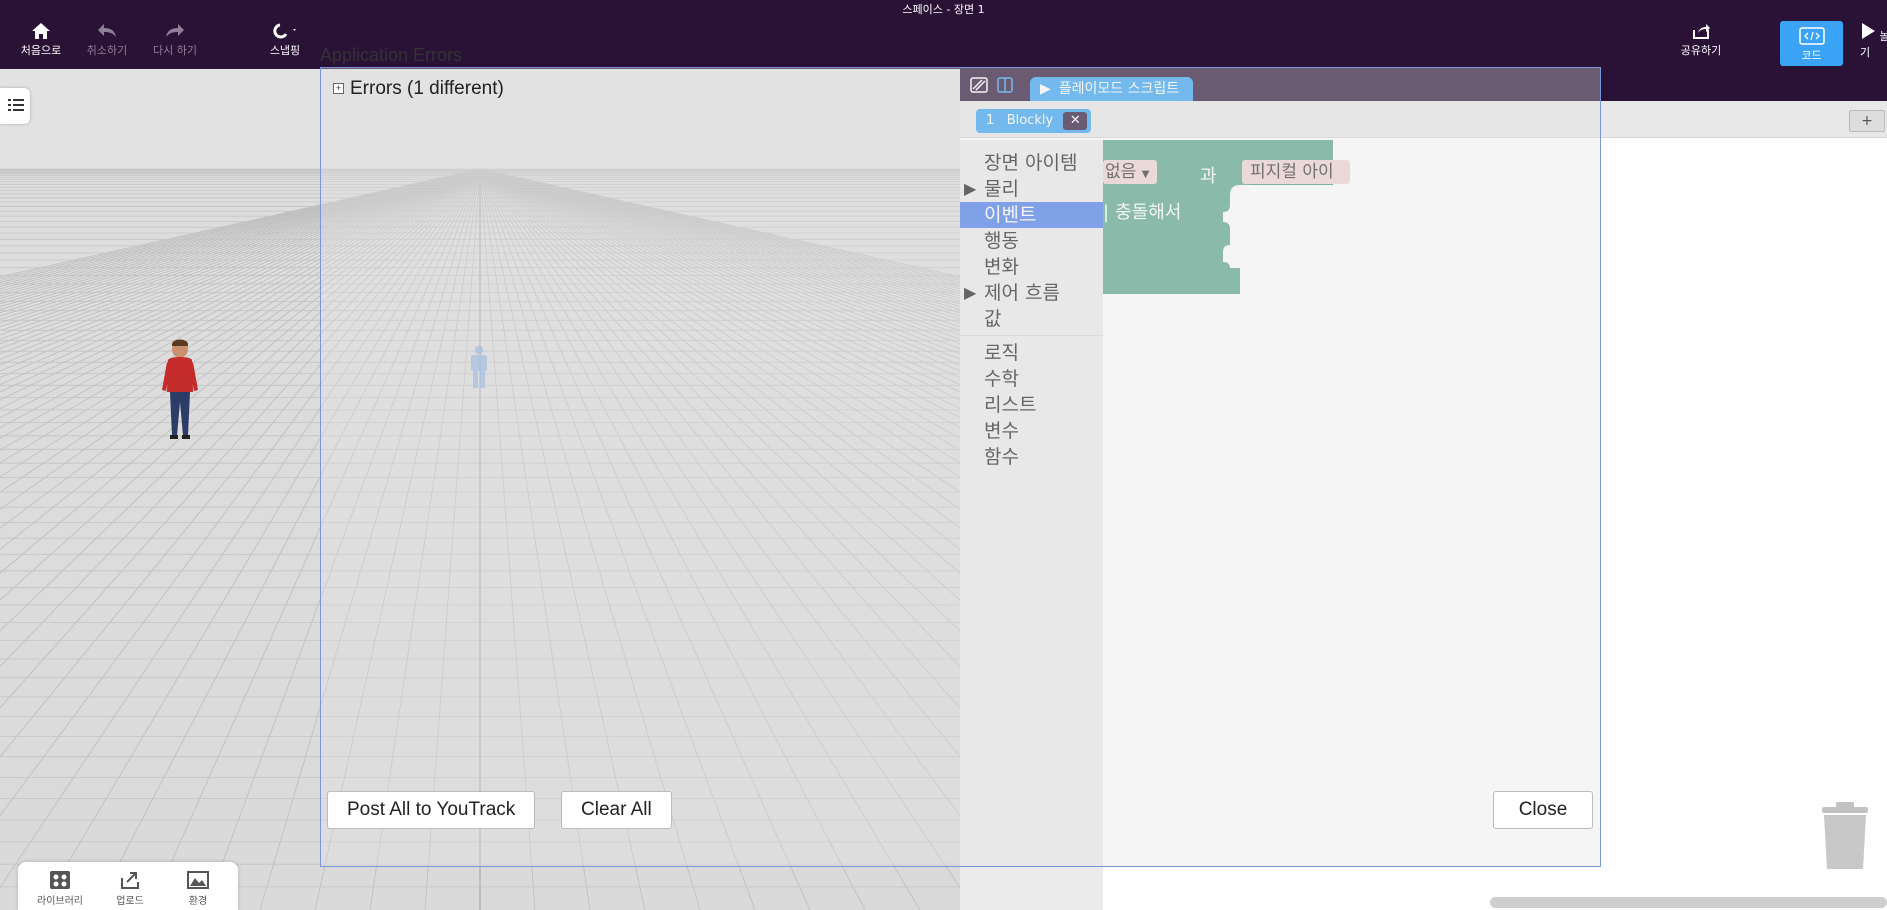 This screenshot has width=1887, height=910. What do you see at coordinates (1873, 41) in the screenshot?
I see `play-button: 놀기` at bounding box center [1873, 41].